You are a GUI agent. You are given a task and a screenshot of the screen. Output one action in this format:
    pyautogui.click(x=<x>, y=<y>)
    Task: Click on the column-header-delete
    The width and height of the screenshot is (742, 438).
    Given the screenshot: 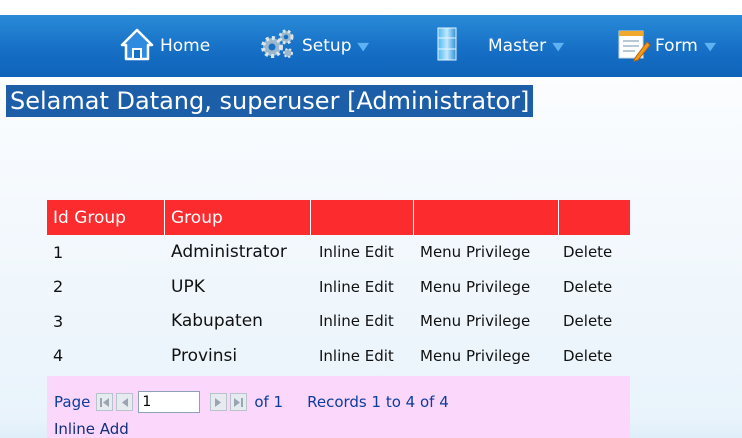 What is the action you would take?
    pyautogui.click(x=594, y=217)
    